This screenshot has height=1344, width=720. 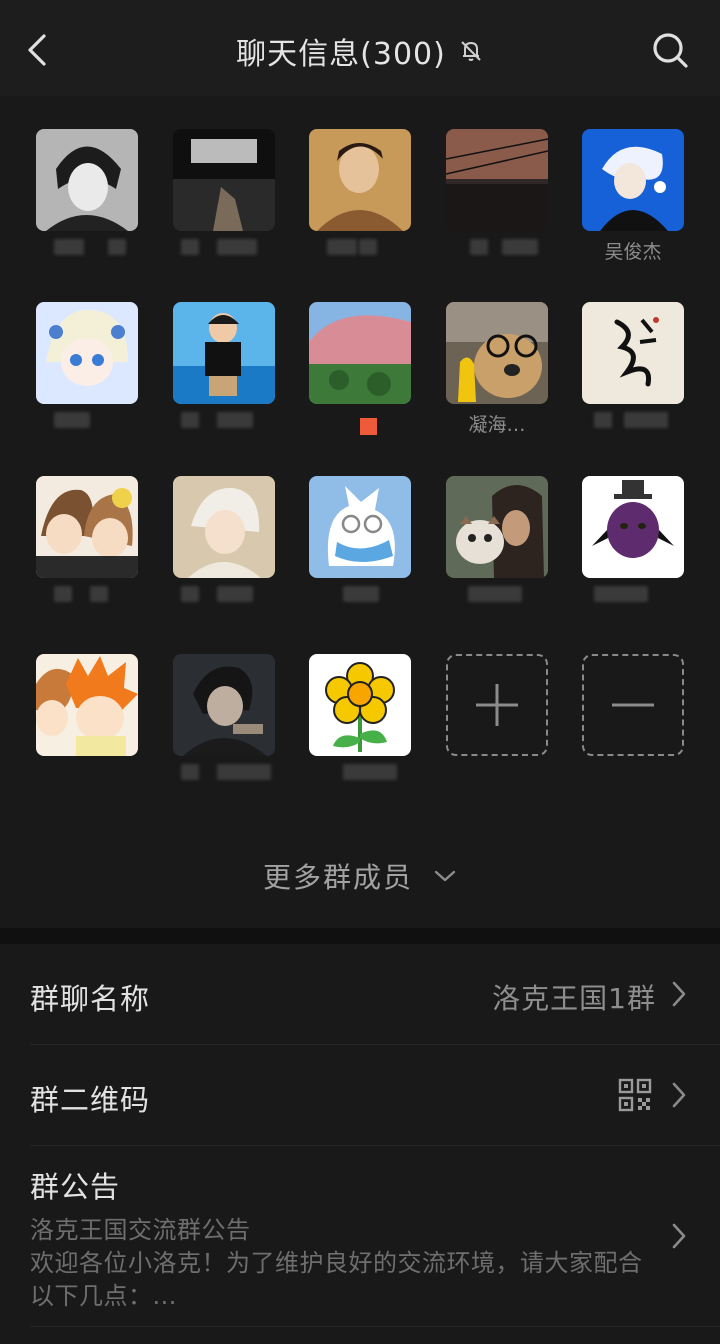 I want to click on group-notice-title: 洛克王国交流群公告, so click(x=140, y=1230).